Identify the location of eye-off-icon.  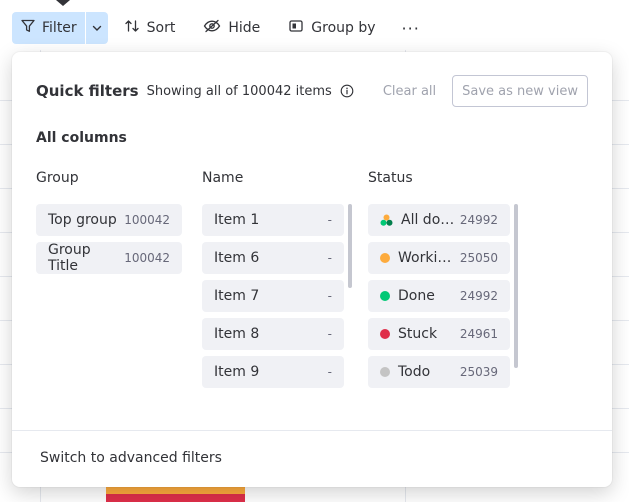
(212, 28).